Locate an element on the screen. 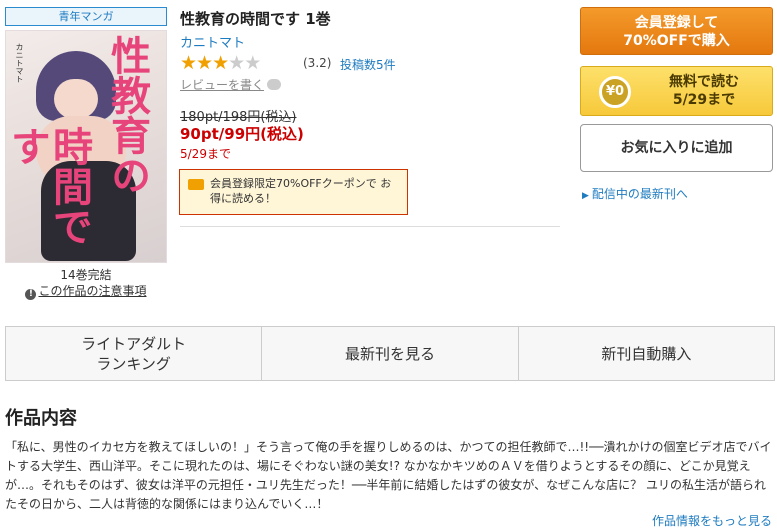 The image size is (777, 529). author-link: カニトマト is located at coordinates (212, 41).